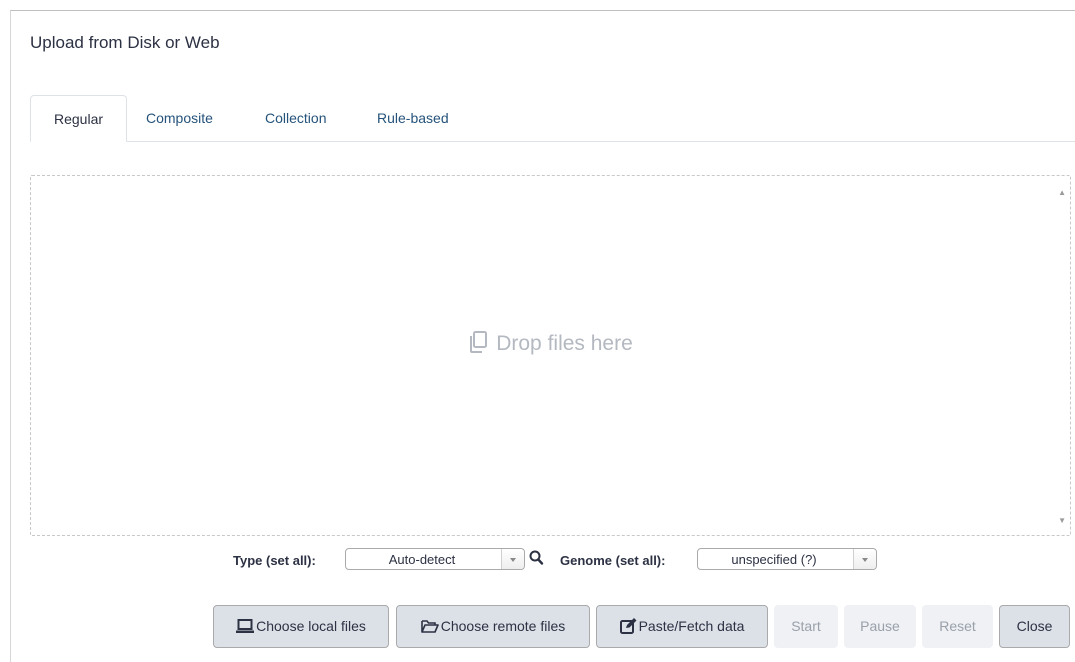 The image size is (1075, 662). Describe the element at coordinates (957, 626) in the screenshot. I see `reset-button: Reset` at that location.